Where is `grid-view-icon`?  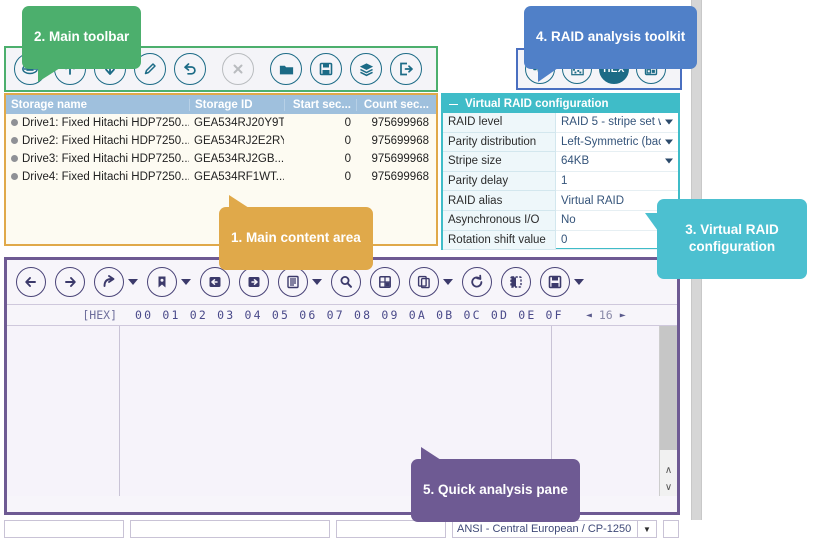
grid-view-icon is located at coordinates (385, 282).